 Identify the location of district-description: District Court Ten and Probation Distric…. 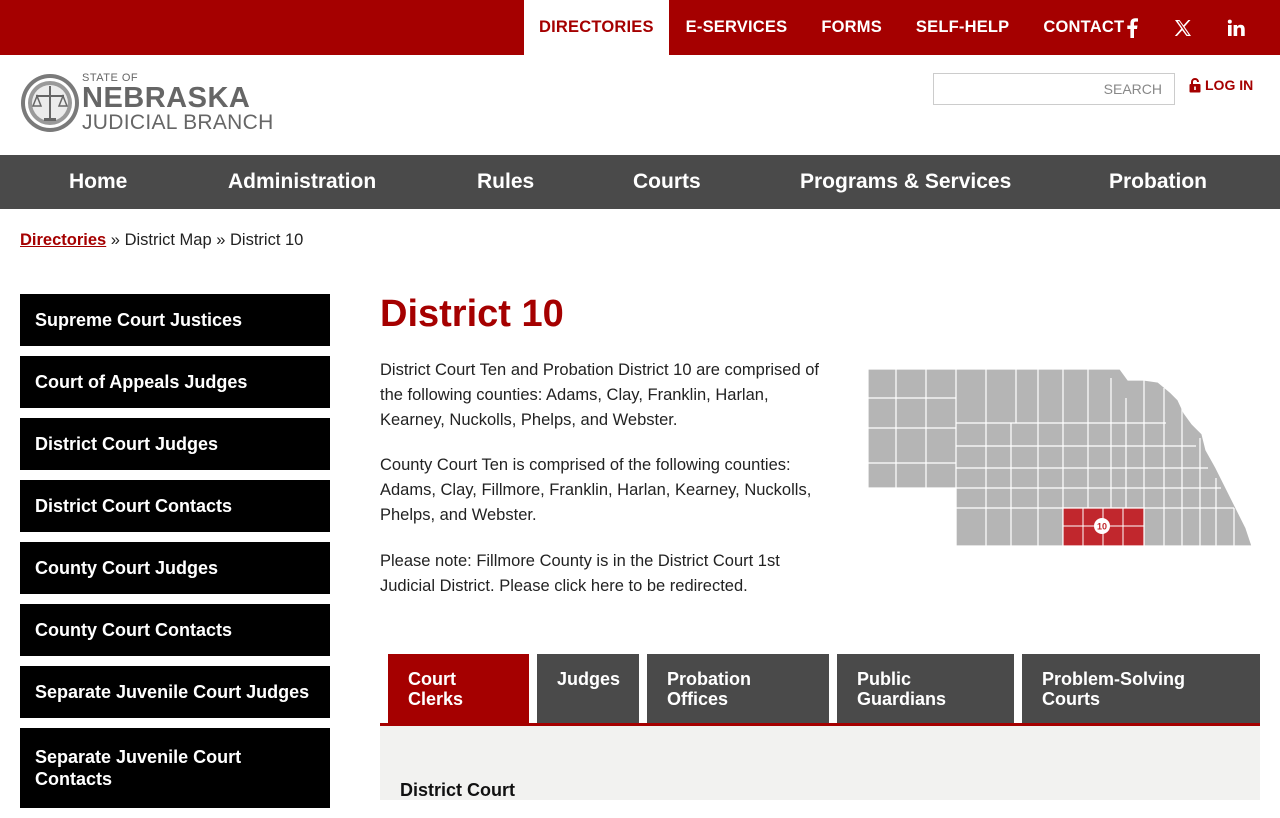
(599, 395).